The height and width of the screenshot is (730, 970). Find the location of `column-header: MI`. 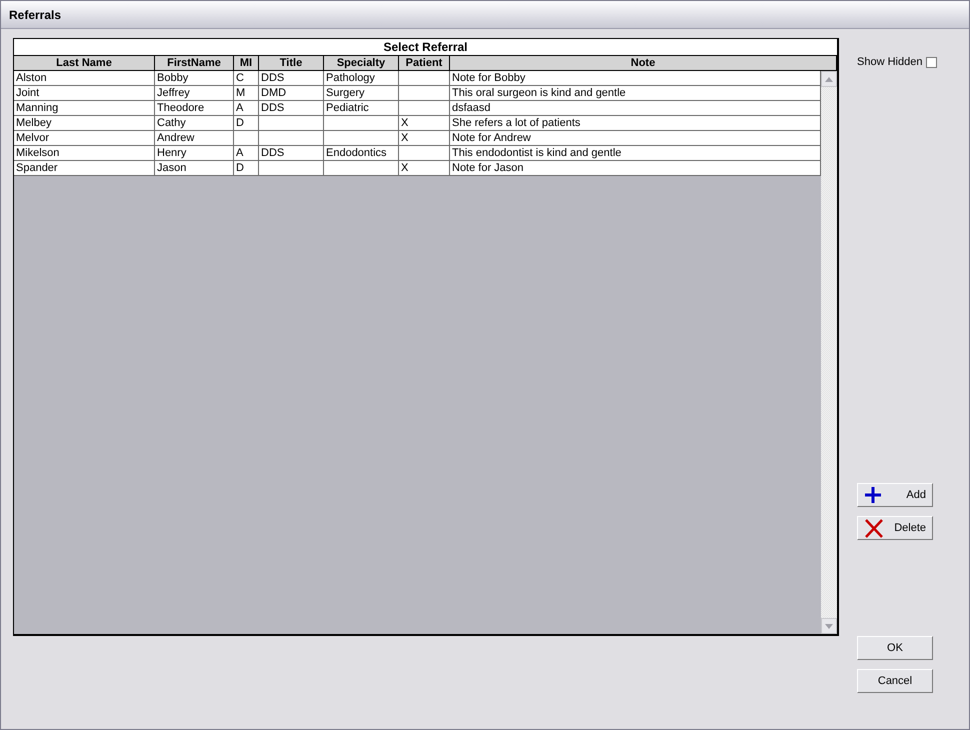

column-header: MI is located at coordinates (246, 63).